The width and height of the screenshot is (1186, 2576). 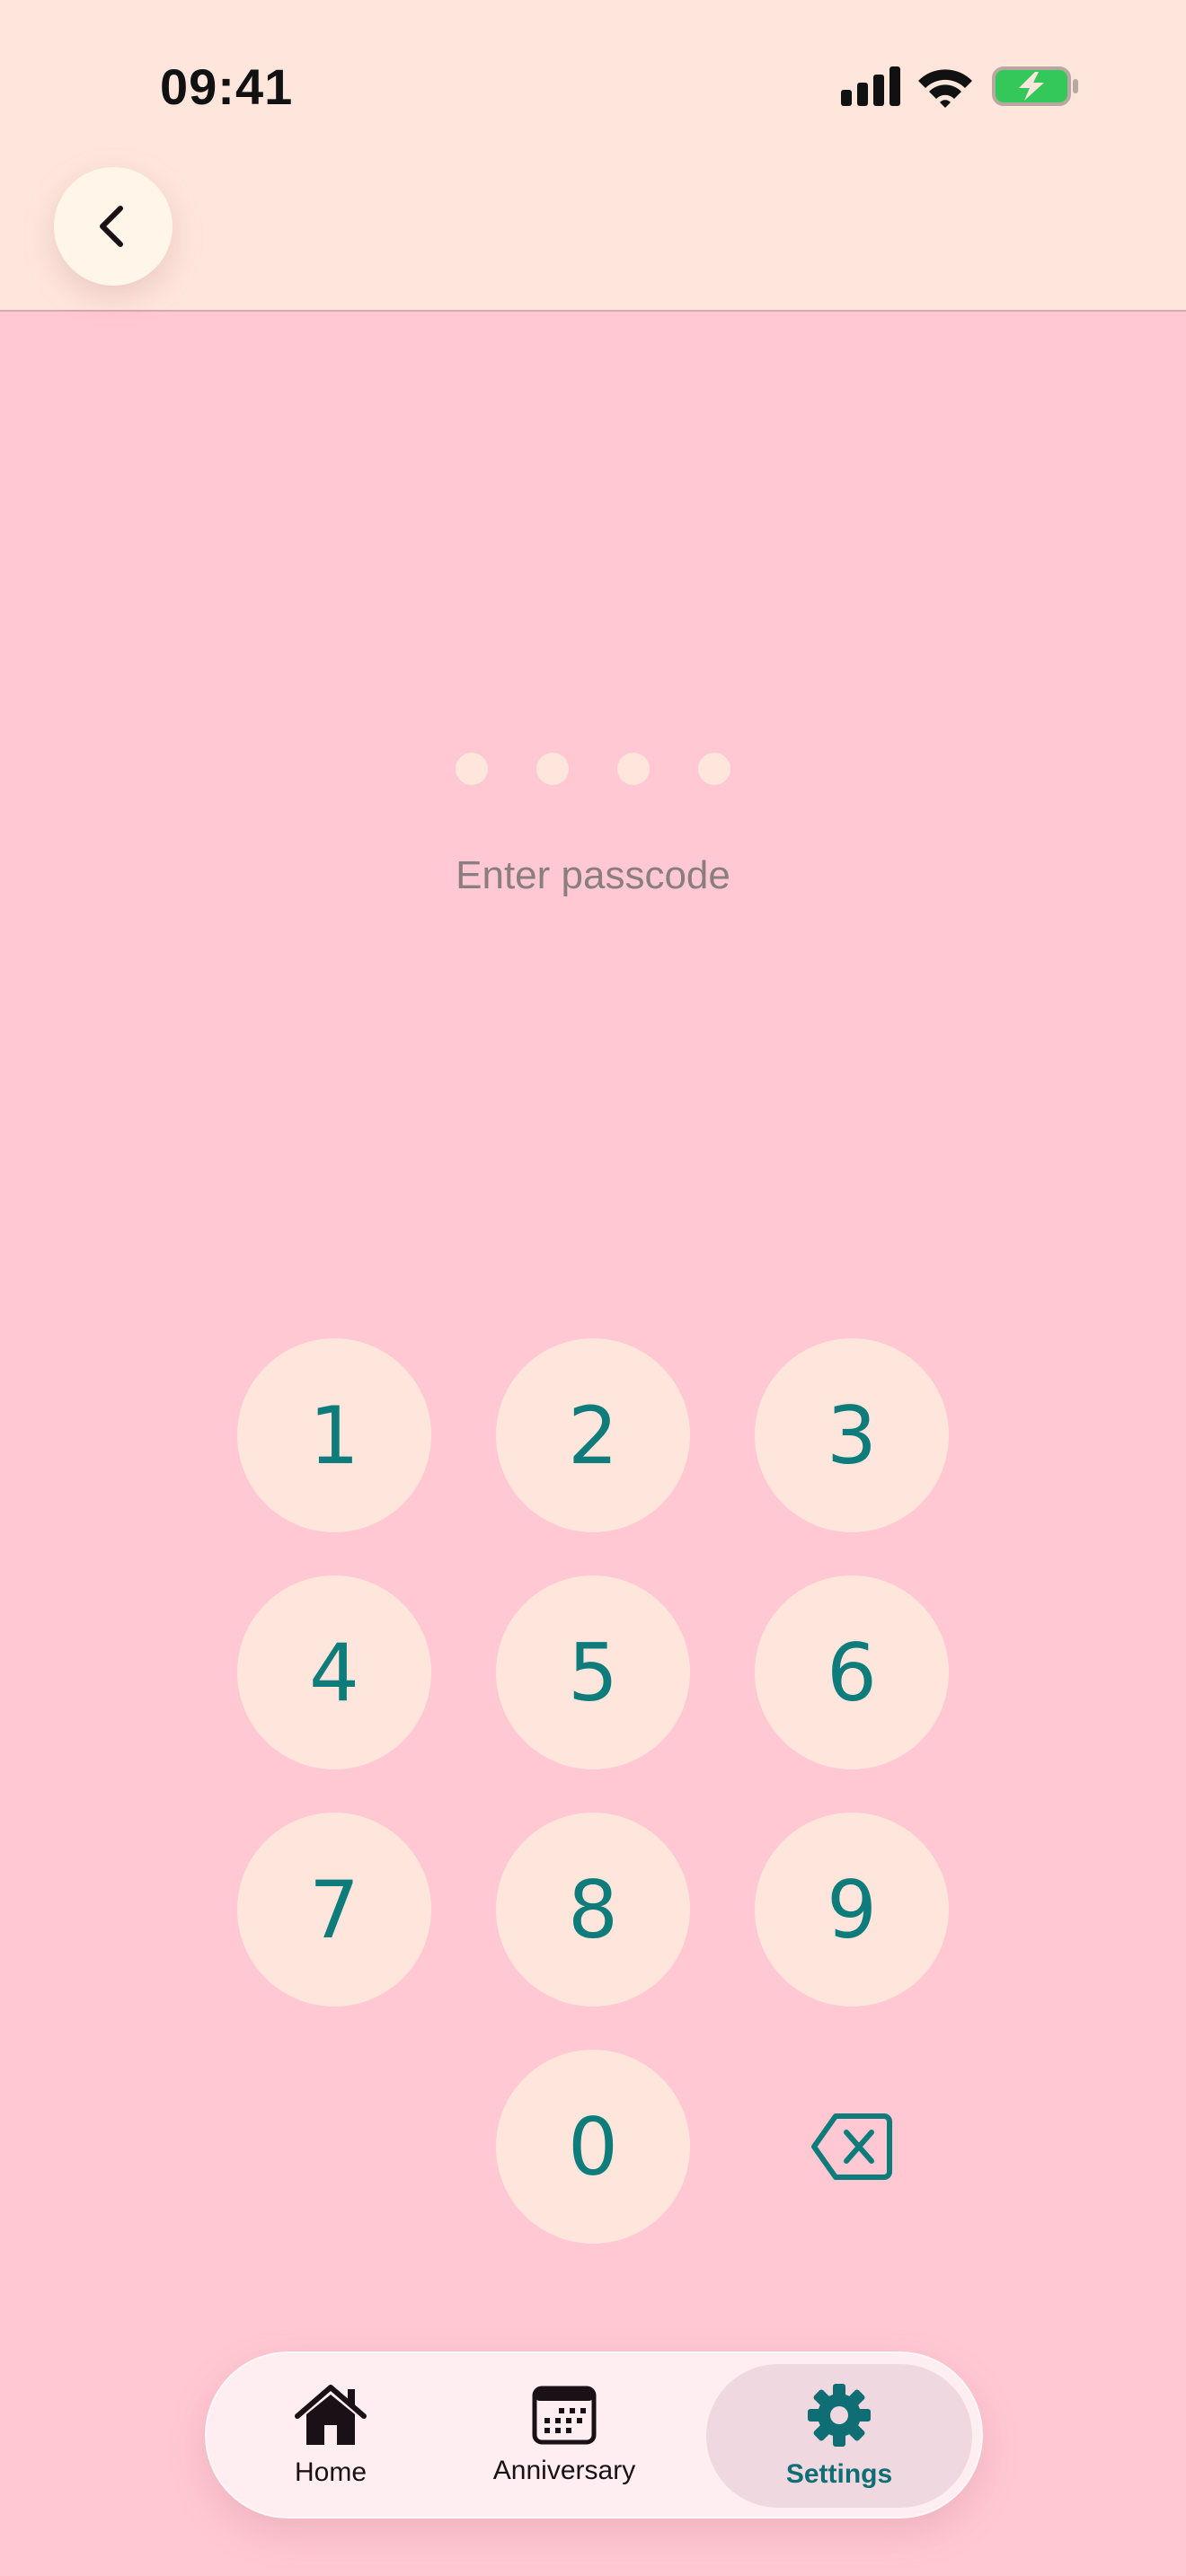 I want to click on chevron-left-icon, so click(x=111, y=226).